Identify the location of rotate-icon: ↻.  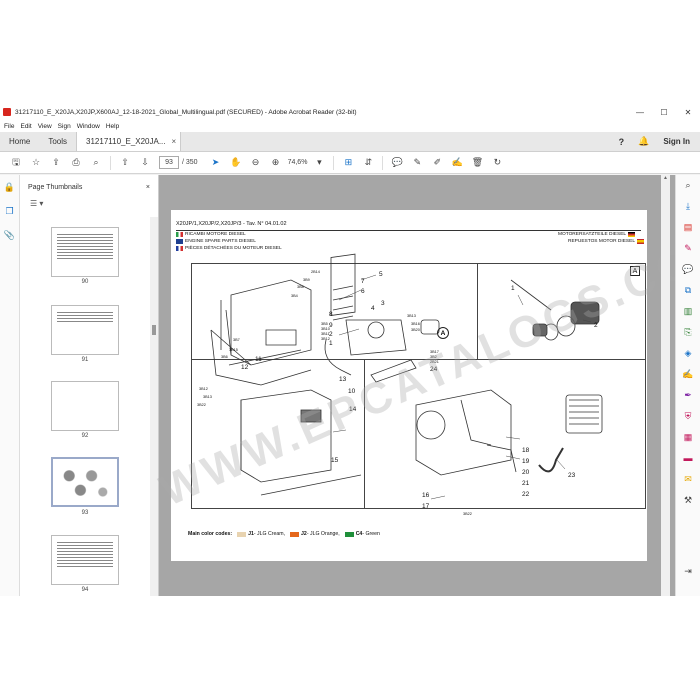
(497, 162).